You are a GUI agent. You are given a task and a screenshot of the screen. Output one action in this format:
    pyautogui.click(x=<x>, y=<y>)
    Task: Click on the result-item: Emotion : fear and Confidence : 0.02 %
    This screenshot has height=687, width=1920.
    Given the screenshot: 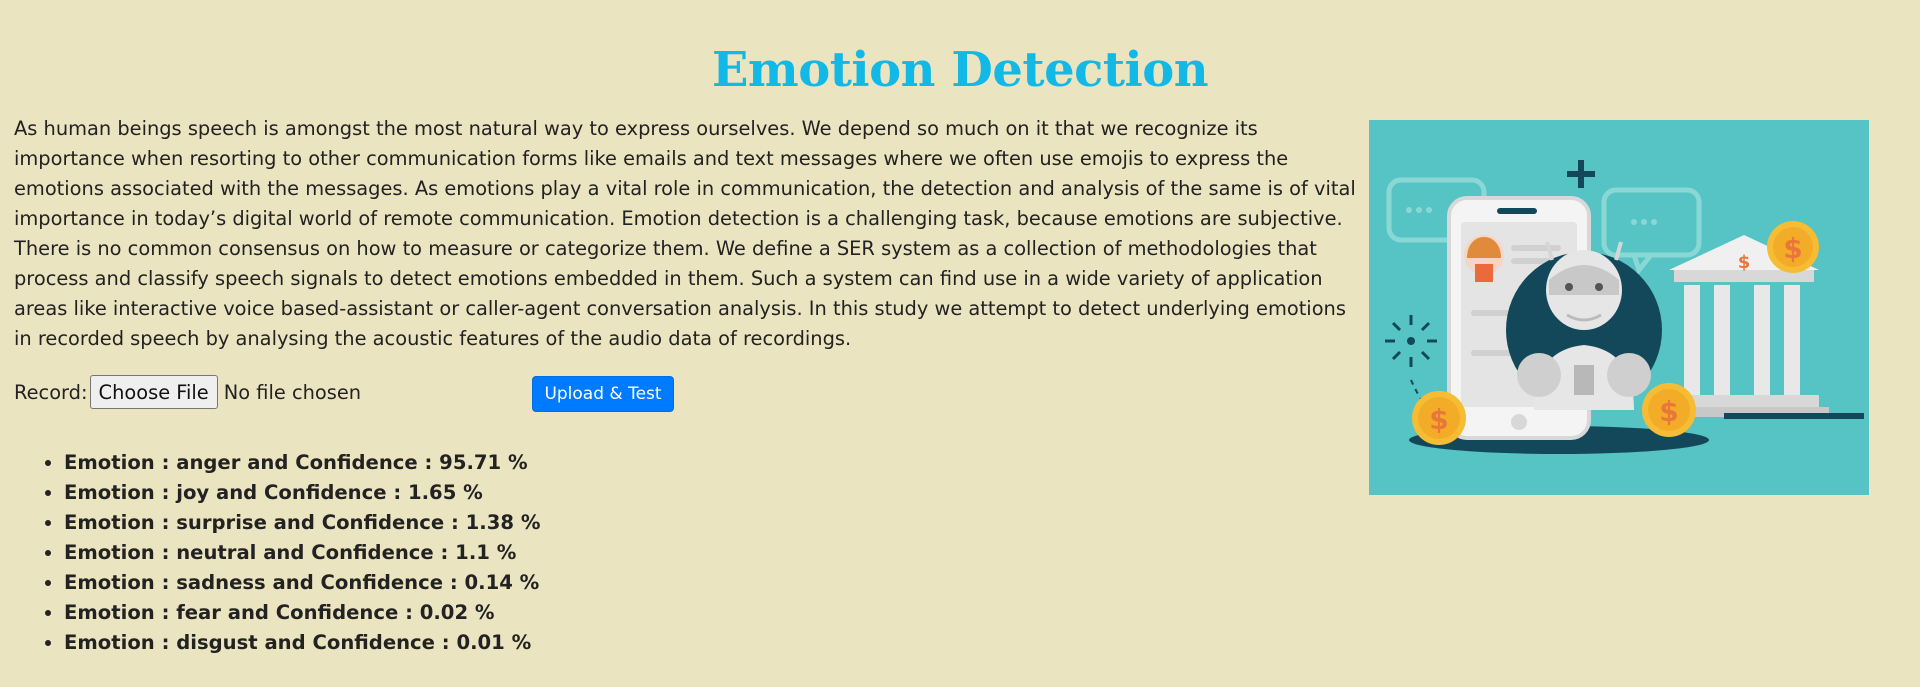 What is the action you would take?
    pyautogui.click(x=302, y=613)
    